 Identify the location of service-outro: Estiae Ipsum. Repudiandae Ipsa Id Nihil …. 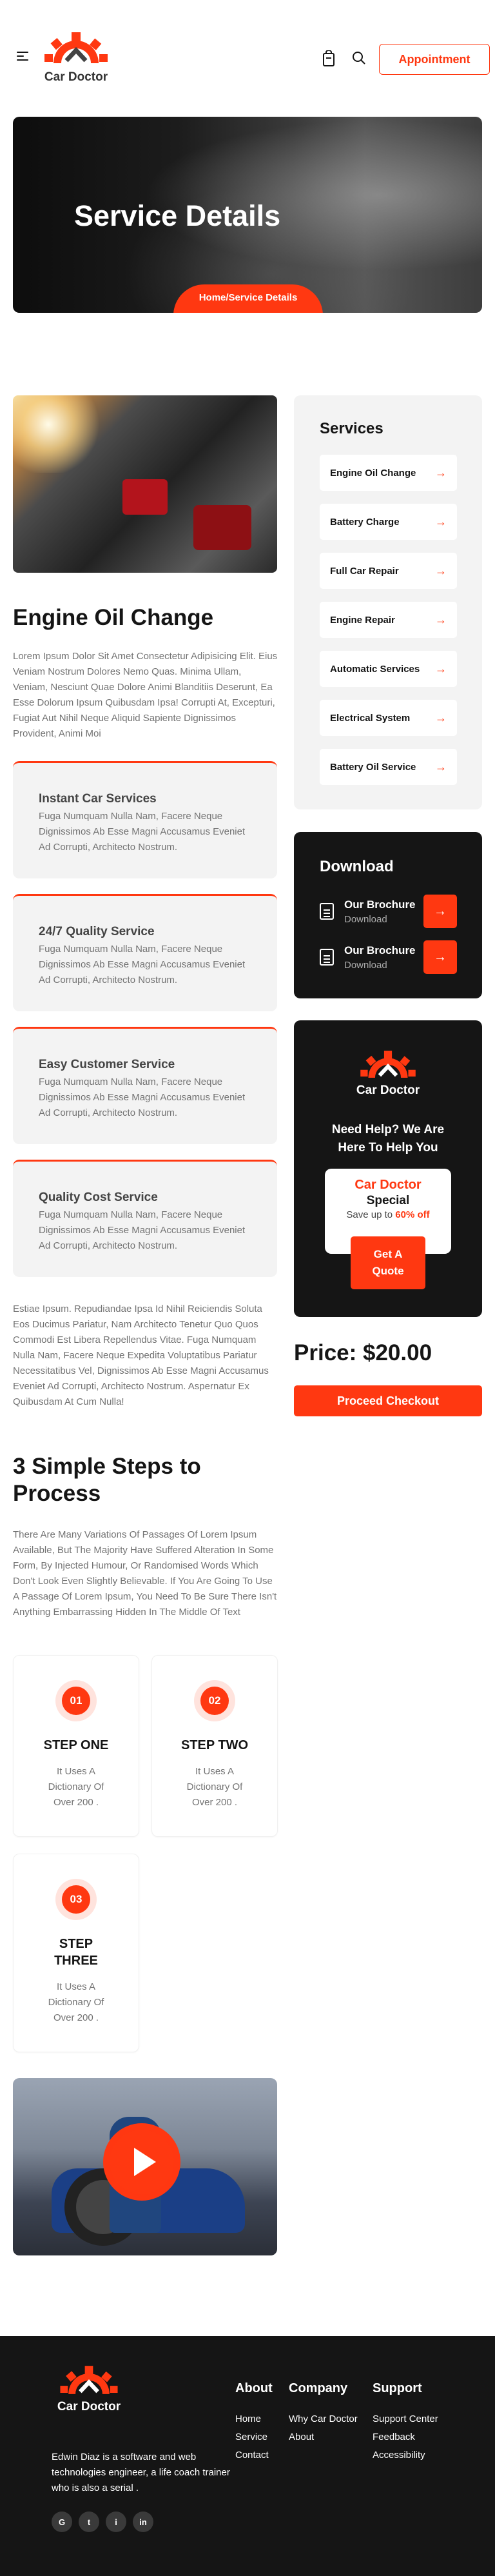
(141, 1355).